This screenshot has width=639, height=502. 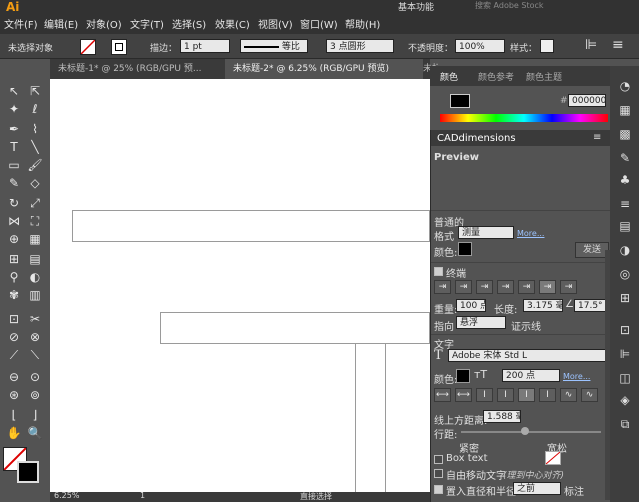 What do you see at coordinates (416, 6) in the screenshot?
I see `workspace-switcher: 基本功能` at bounding box center [416, 6].